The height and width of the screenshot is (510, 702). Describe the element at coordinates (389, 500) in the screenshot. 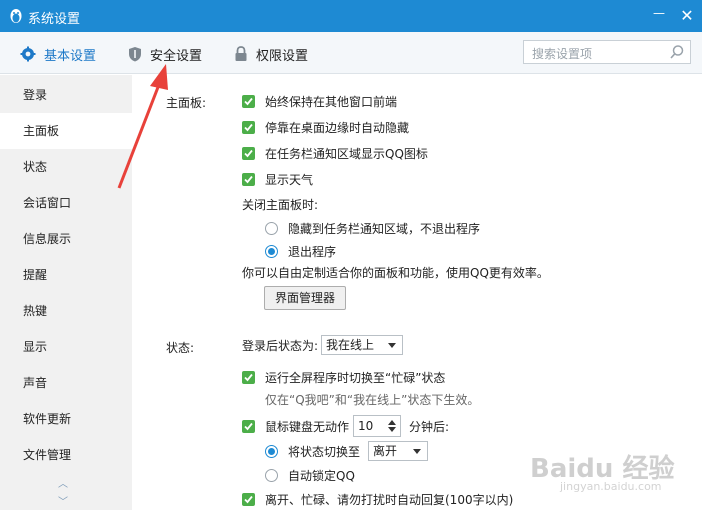

I see `option-auto-reply-label: 离开、忙碌、请勿打扰时自动回复(100字以内)` at that location.